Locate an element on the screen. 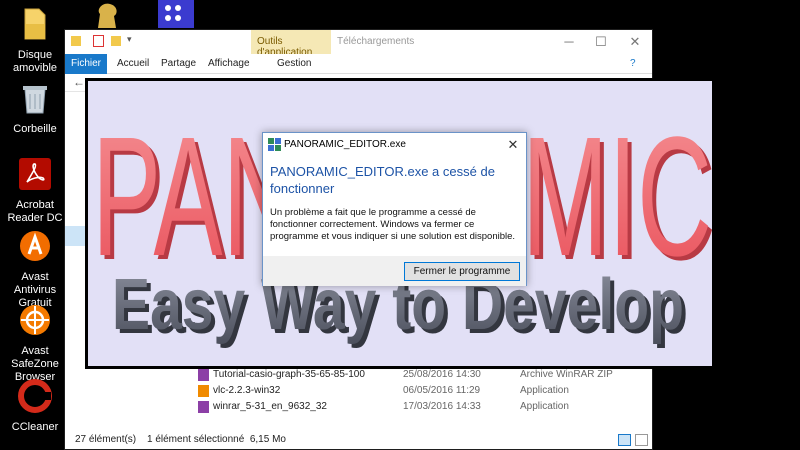  file-date: 06/05/2016 11:29 is located at coordinates (442, 390).